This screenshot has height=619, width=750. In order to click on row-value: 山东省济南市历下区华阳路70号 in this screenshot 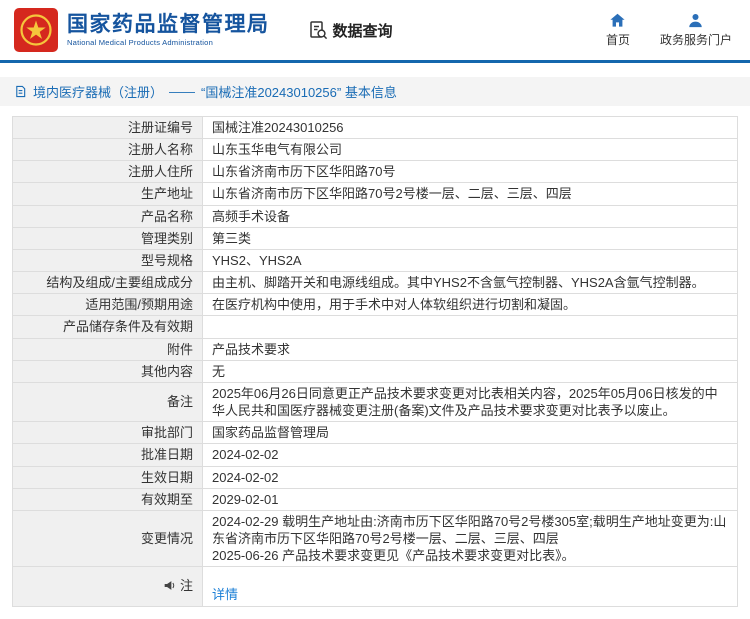, I will do `click(470, 172)`.